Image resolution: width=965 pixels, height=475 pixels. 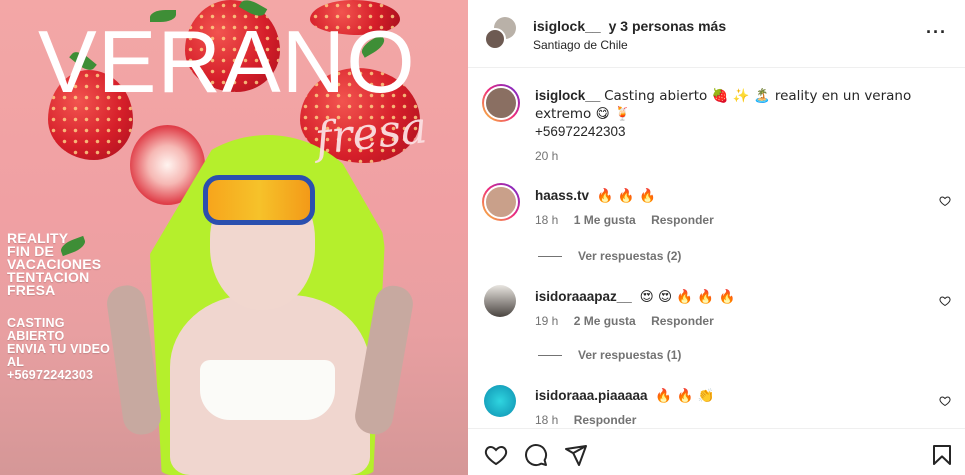 What do you see at coordinates (227, 61) in the screenshot?
I see `poster-title: VERANO` at bounding box center [227, 61].